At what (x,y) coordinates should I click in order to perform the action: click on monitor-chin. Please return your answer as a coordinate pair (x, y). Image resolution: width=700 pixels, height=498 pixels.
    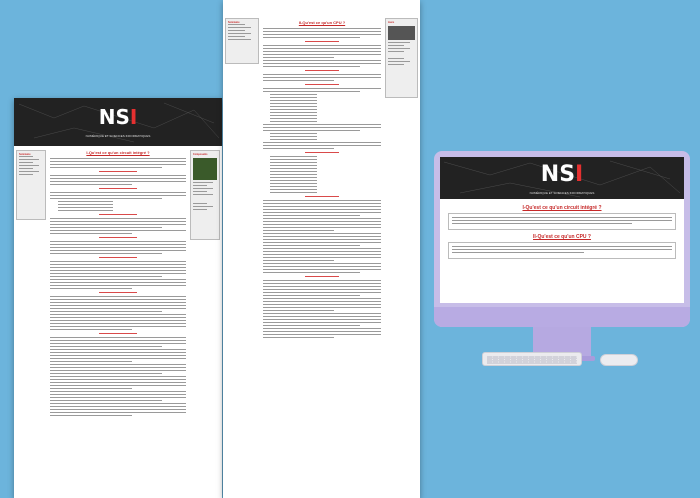
    Looking at the image, I should click on (562, 317).